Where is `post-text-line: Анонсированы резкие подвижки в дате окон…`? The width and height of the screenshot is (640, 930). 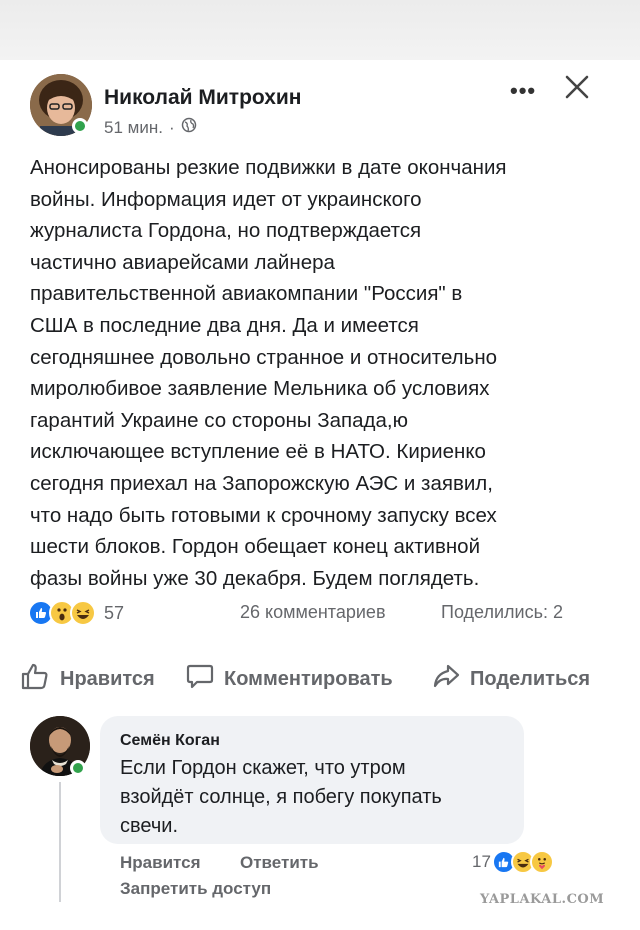 post-text-line: Анонсированы резкие подвижки в дате окон… is located at coordinates (268, 167).